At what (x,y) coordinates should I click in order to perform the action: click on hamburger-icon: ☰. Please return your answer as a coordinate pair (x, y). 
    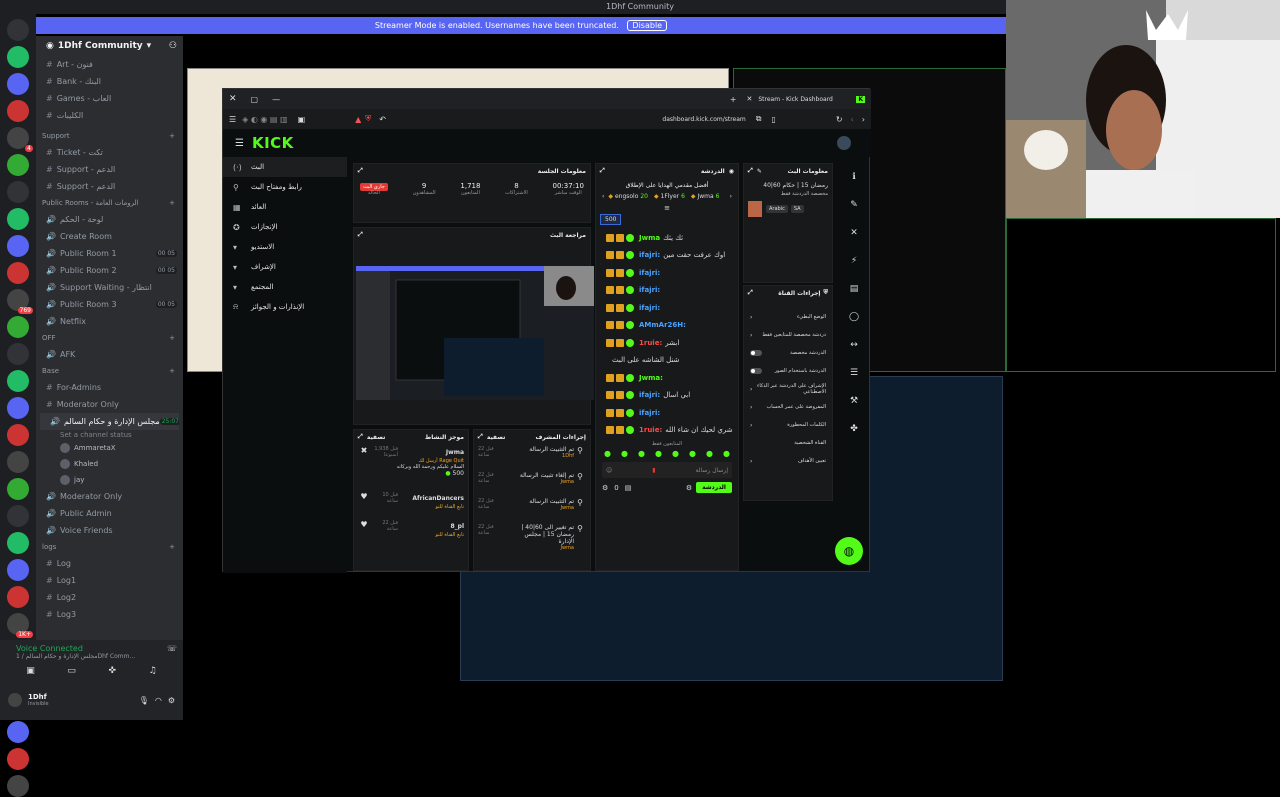
    Looking at the image, I should click on (239, 143).